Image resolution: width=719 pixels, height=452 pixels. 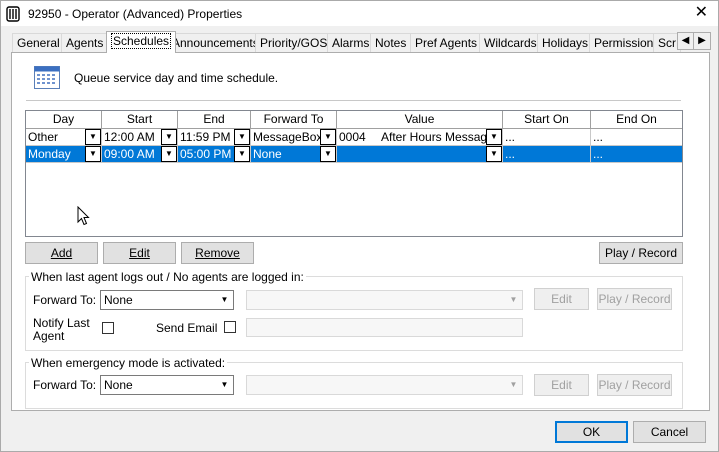 What do you see at coordinates (702, 41) in the screenshot?
I see `chevron-right-icon: ▶` at bounding box center [702, 41].